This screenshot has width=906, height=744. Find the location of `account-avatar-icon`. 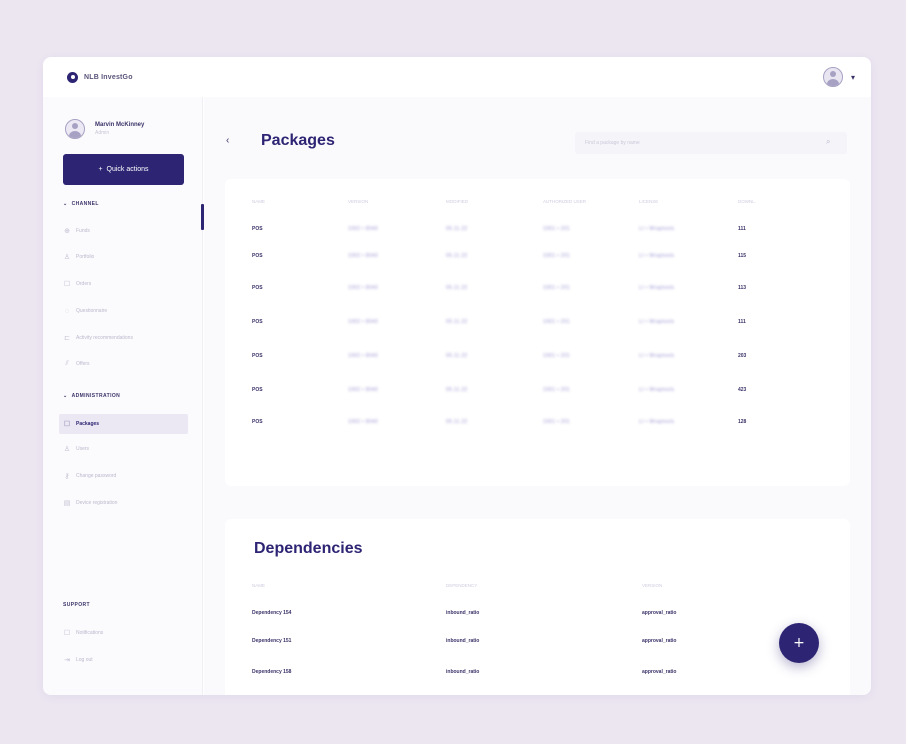

account-avatar-icon is located at coordinates (832, 77).